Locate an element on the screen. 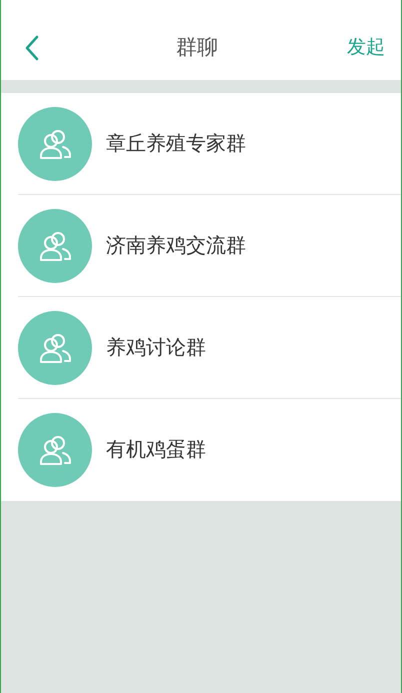  page-title: 群聊 is located at coordinates (197, 48).